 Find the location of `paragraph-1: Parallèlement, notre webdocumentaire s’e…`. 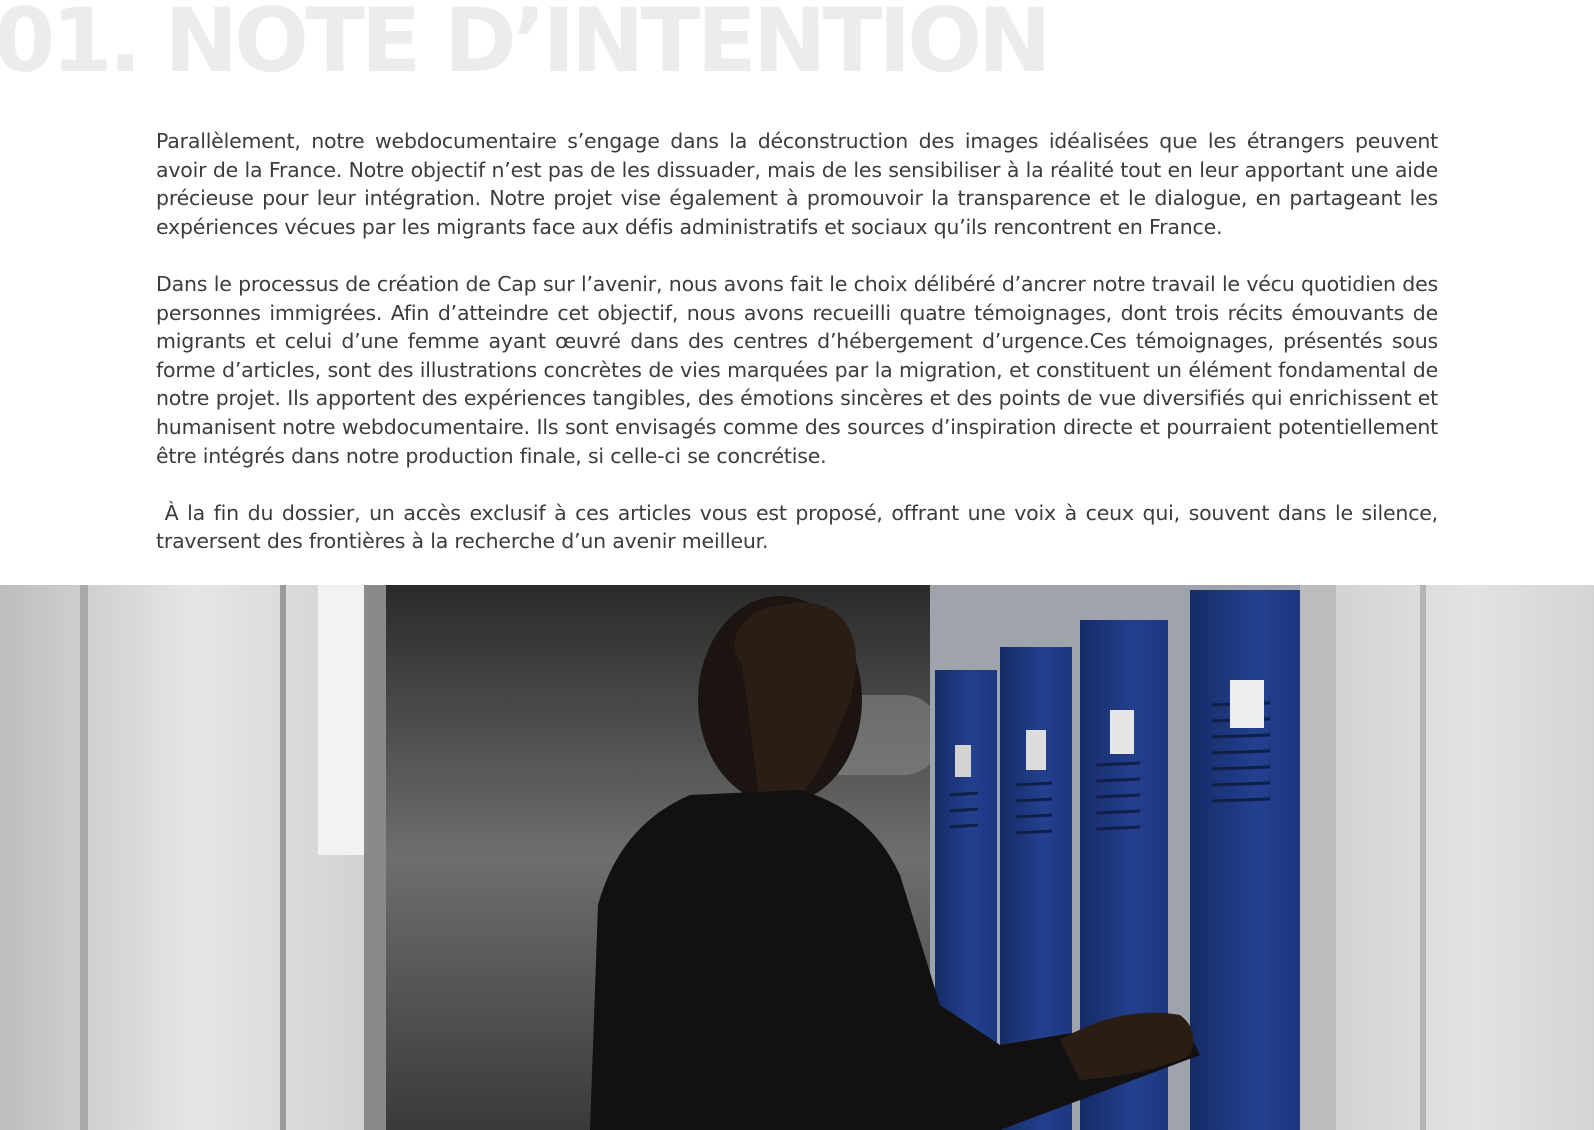

paragraph-1: Parallèlement, notre webdocumentaire s’e… is located at coordinates (797, 184).